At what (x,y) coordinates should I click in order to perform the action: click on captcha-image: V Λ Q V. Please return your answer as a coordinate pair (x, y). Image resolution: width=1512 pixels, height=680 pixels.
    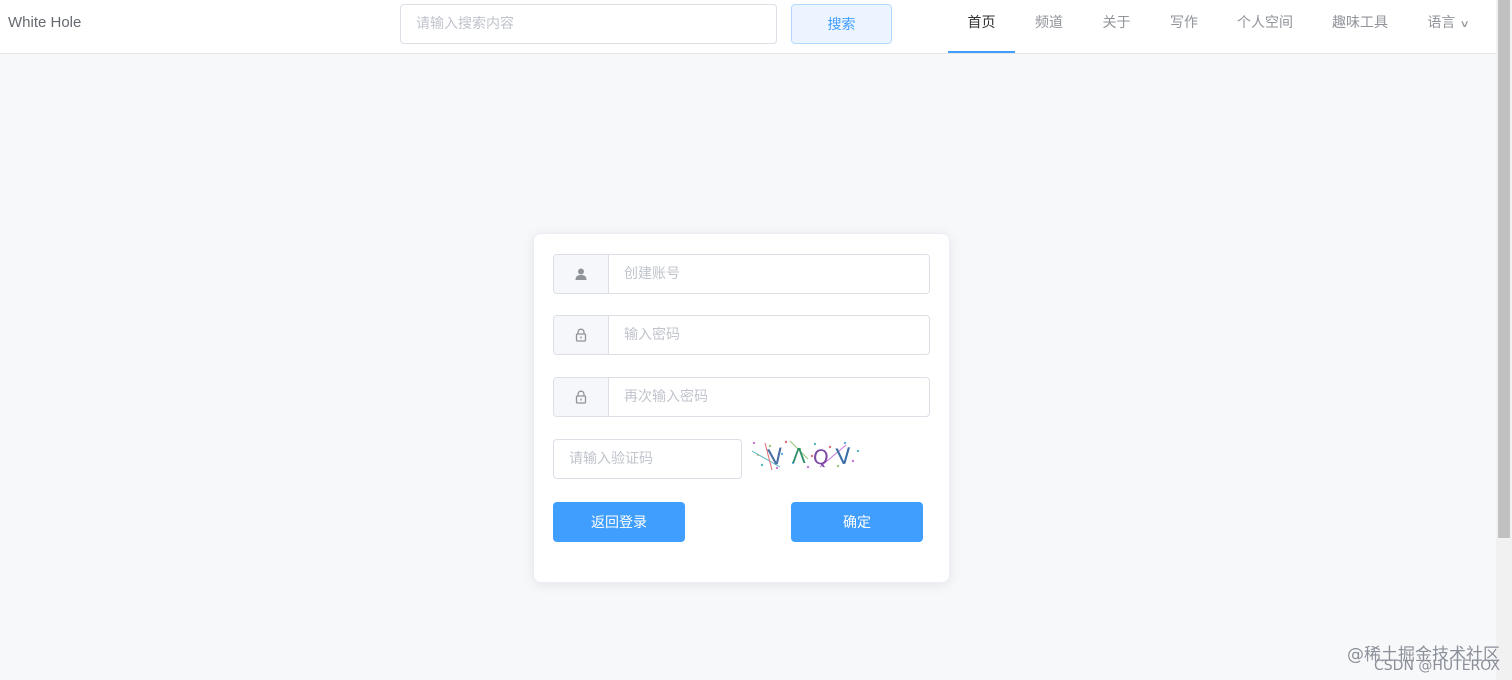
    Looking at the image, I should click on (806, 455).